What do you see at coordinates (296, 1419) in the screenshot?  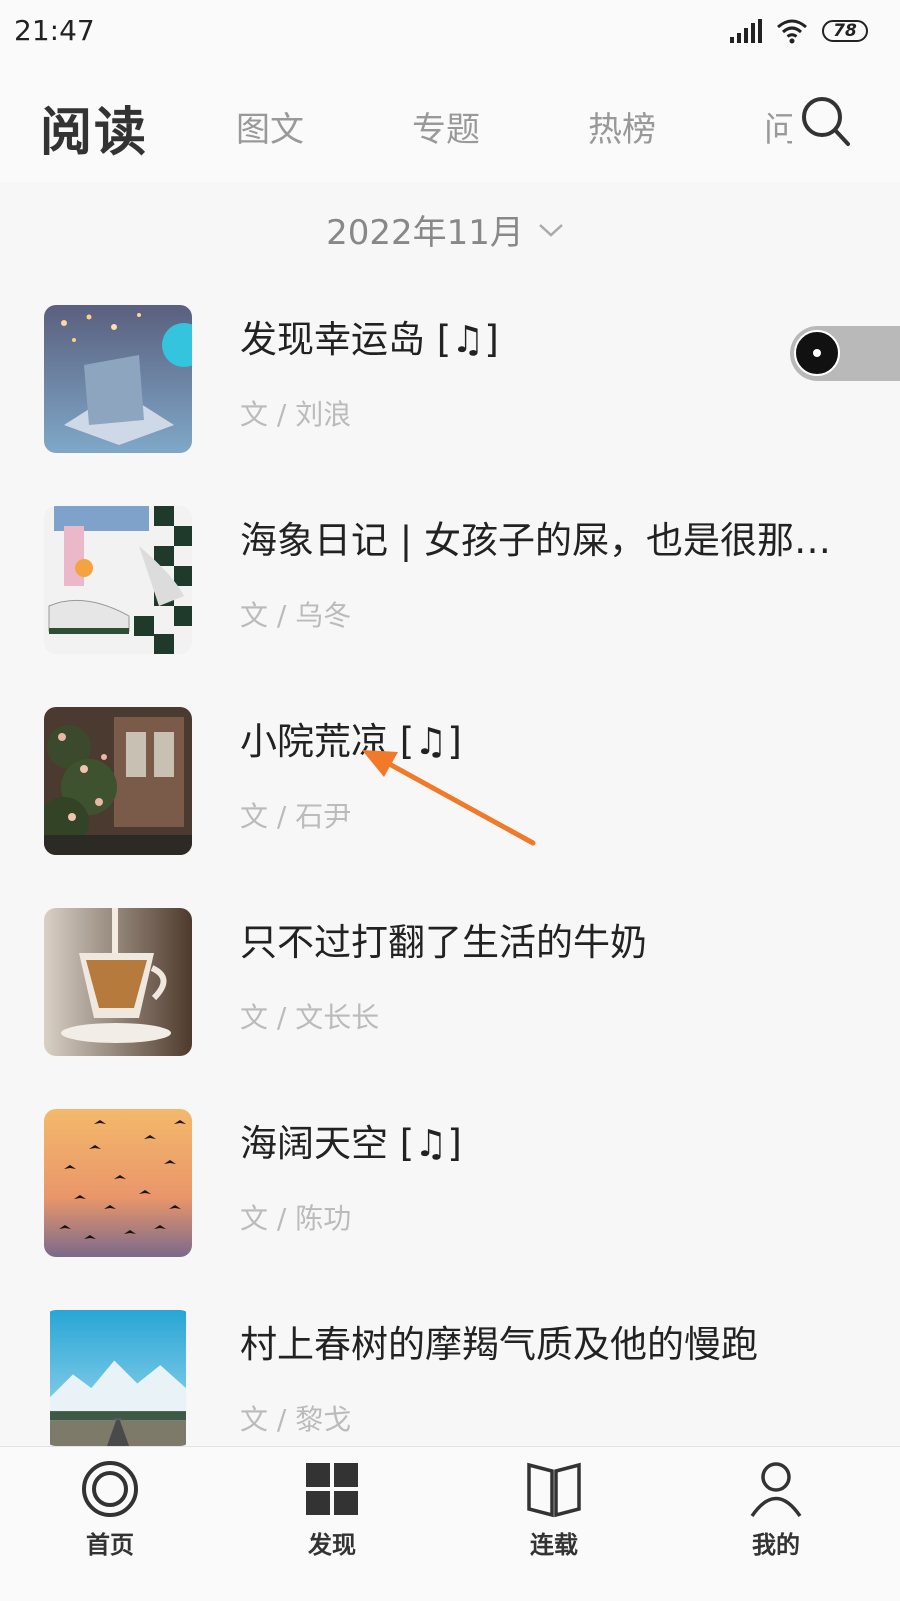 I see `article-author: 文 / 黎戈` at bounding box center [296, 1419].